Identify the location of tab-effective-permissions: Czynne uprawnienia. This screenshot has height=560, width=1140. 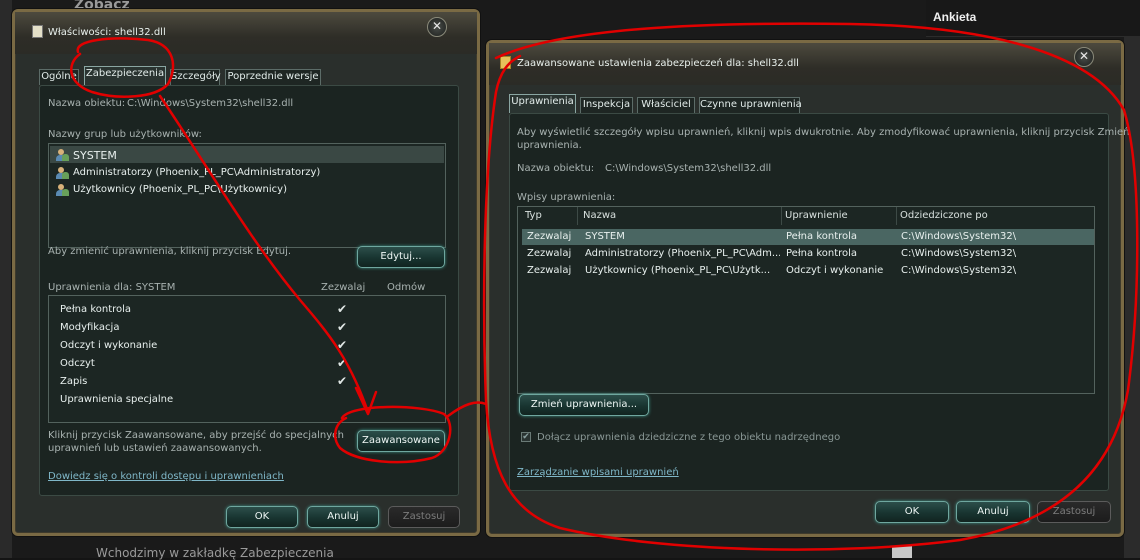
(750, 105).